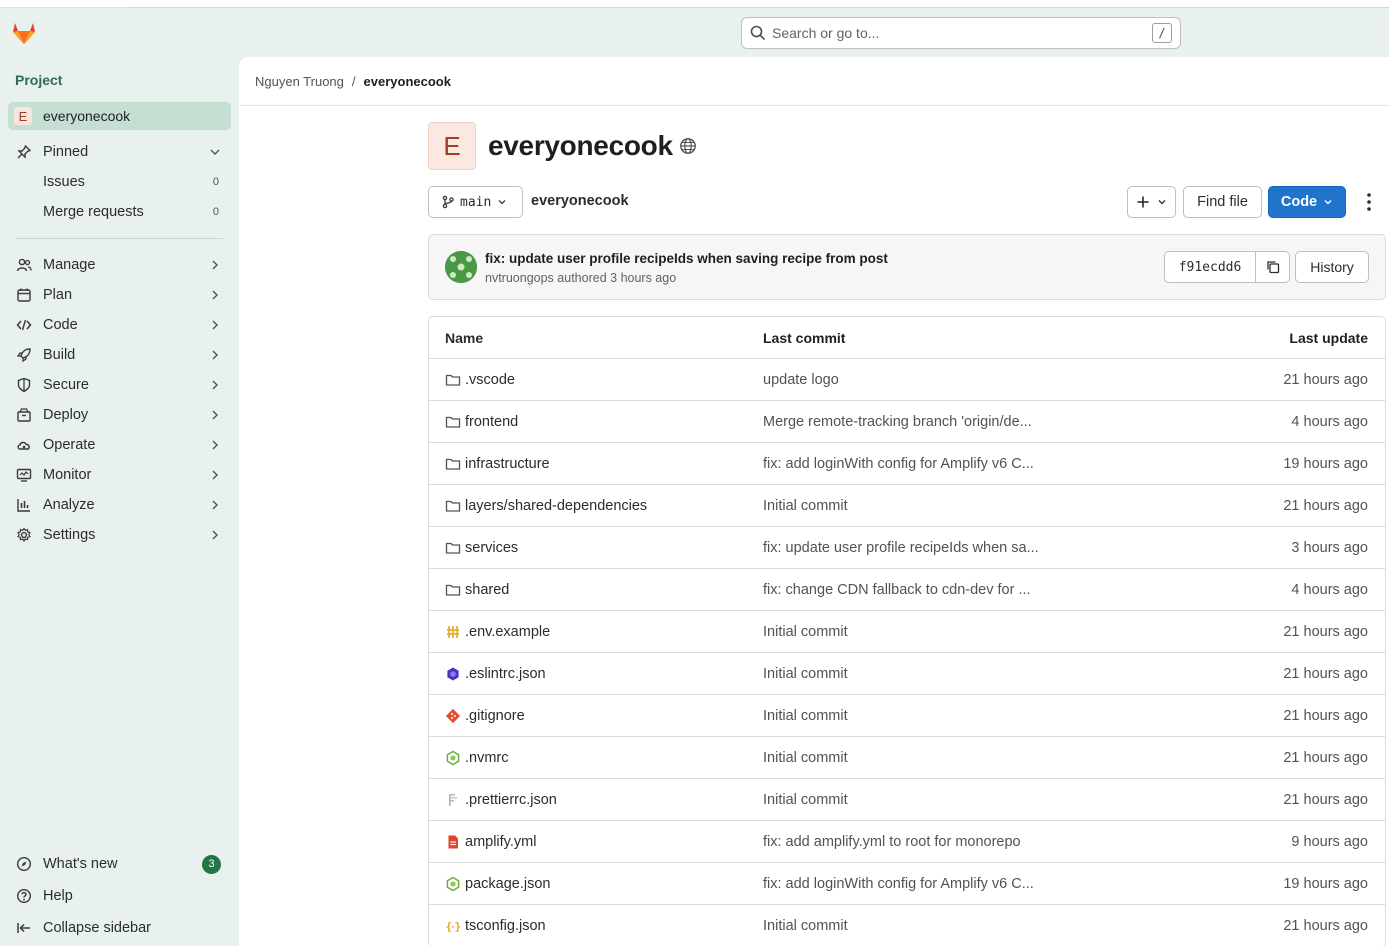 This screenshot has width=1389, height=946. I want to click on sidebar-item-label: Merge requests, so click(93, 212).